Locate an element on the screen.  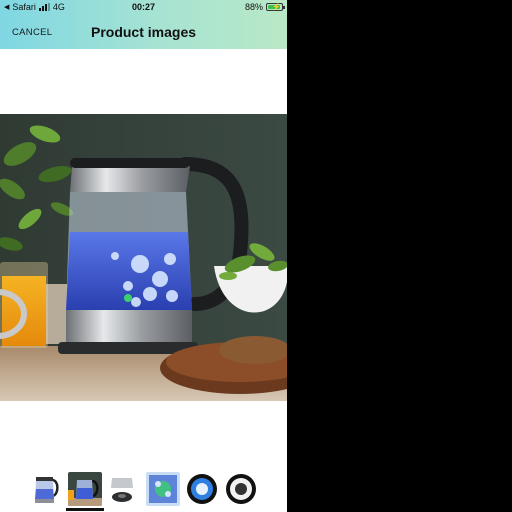
thumbnail-feature-badge-blue is located at coordinates (202, 489).